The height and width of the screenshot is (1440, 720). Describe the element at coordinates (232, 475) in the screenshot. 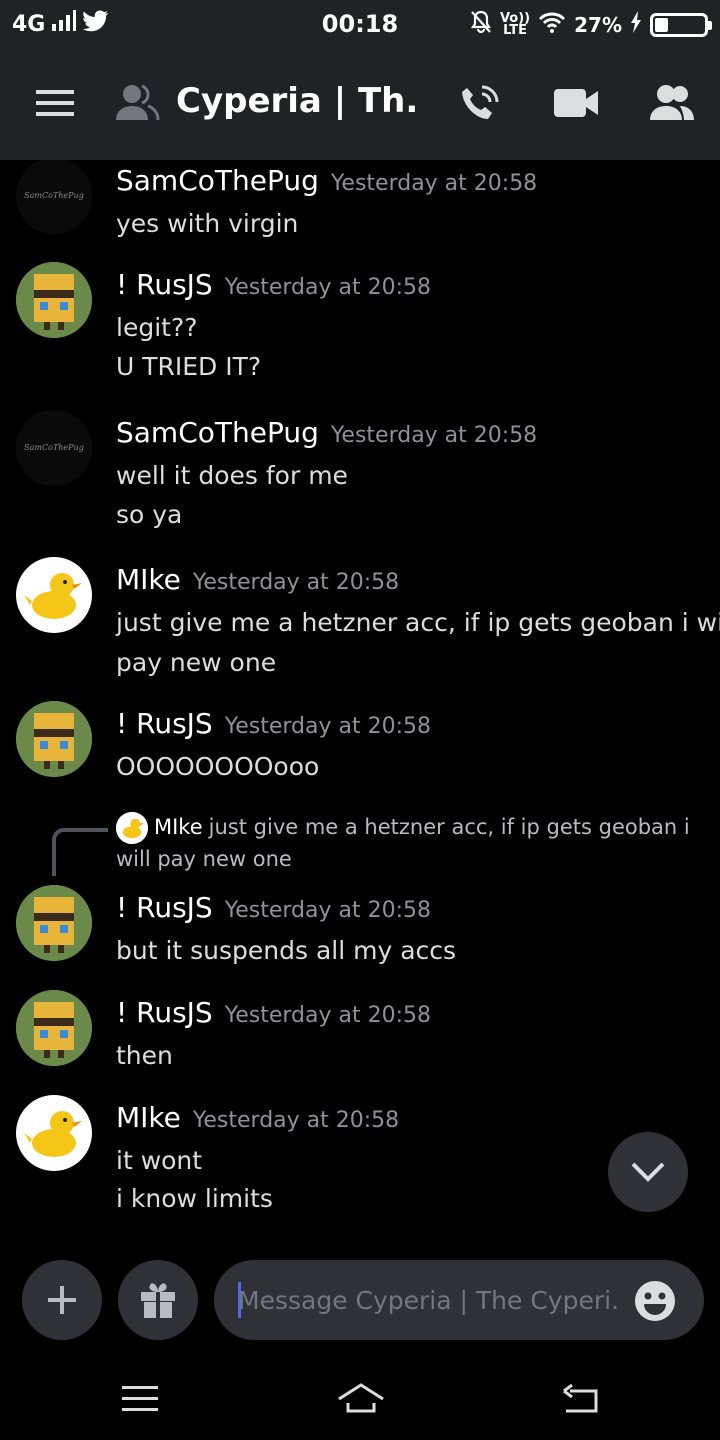

I see `message-line: well it does for me` at that location.